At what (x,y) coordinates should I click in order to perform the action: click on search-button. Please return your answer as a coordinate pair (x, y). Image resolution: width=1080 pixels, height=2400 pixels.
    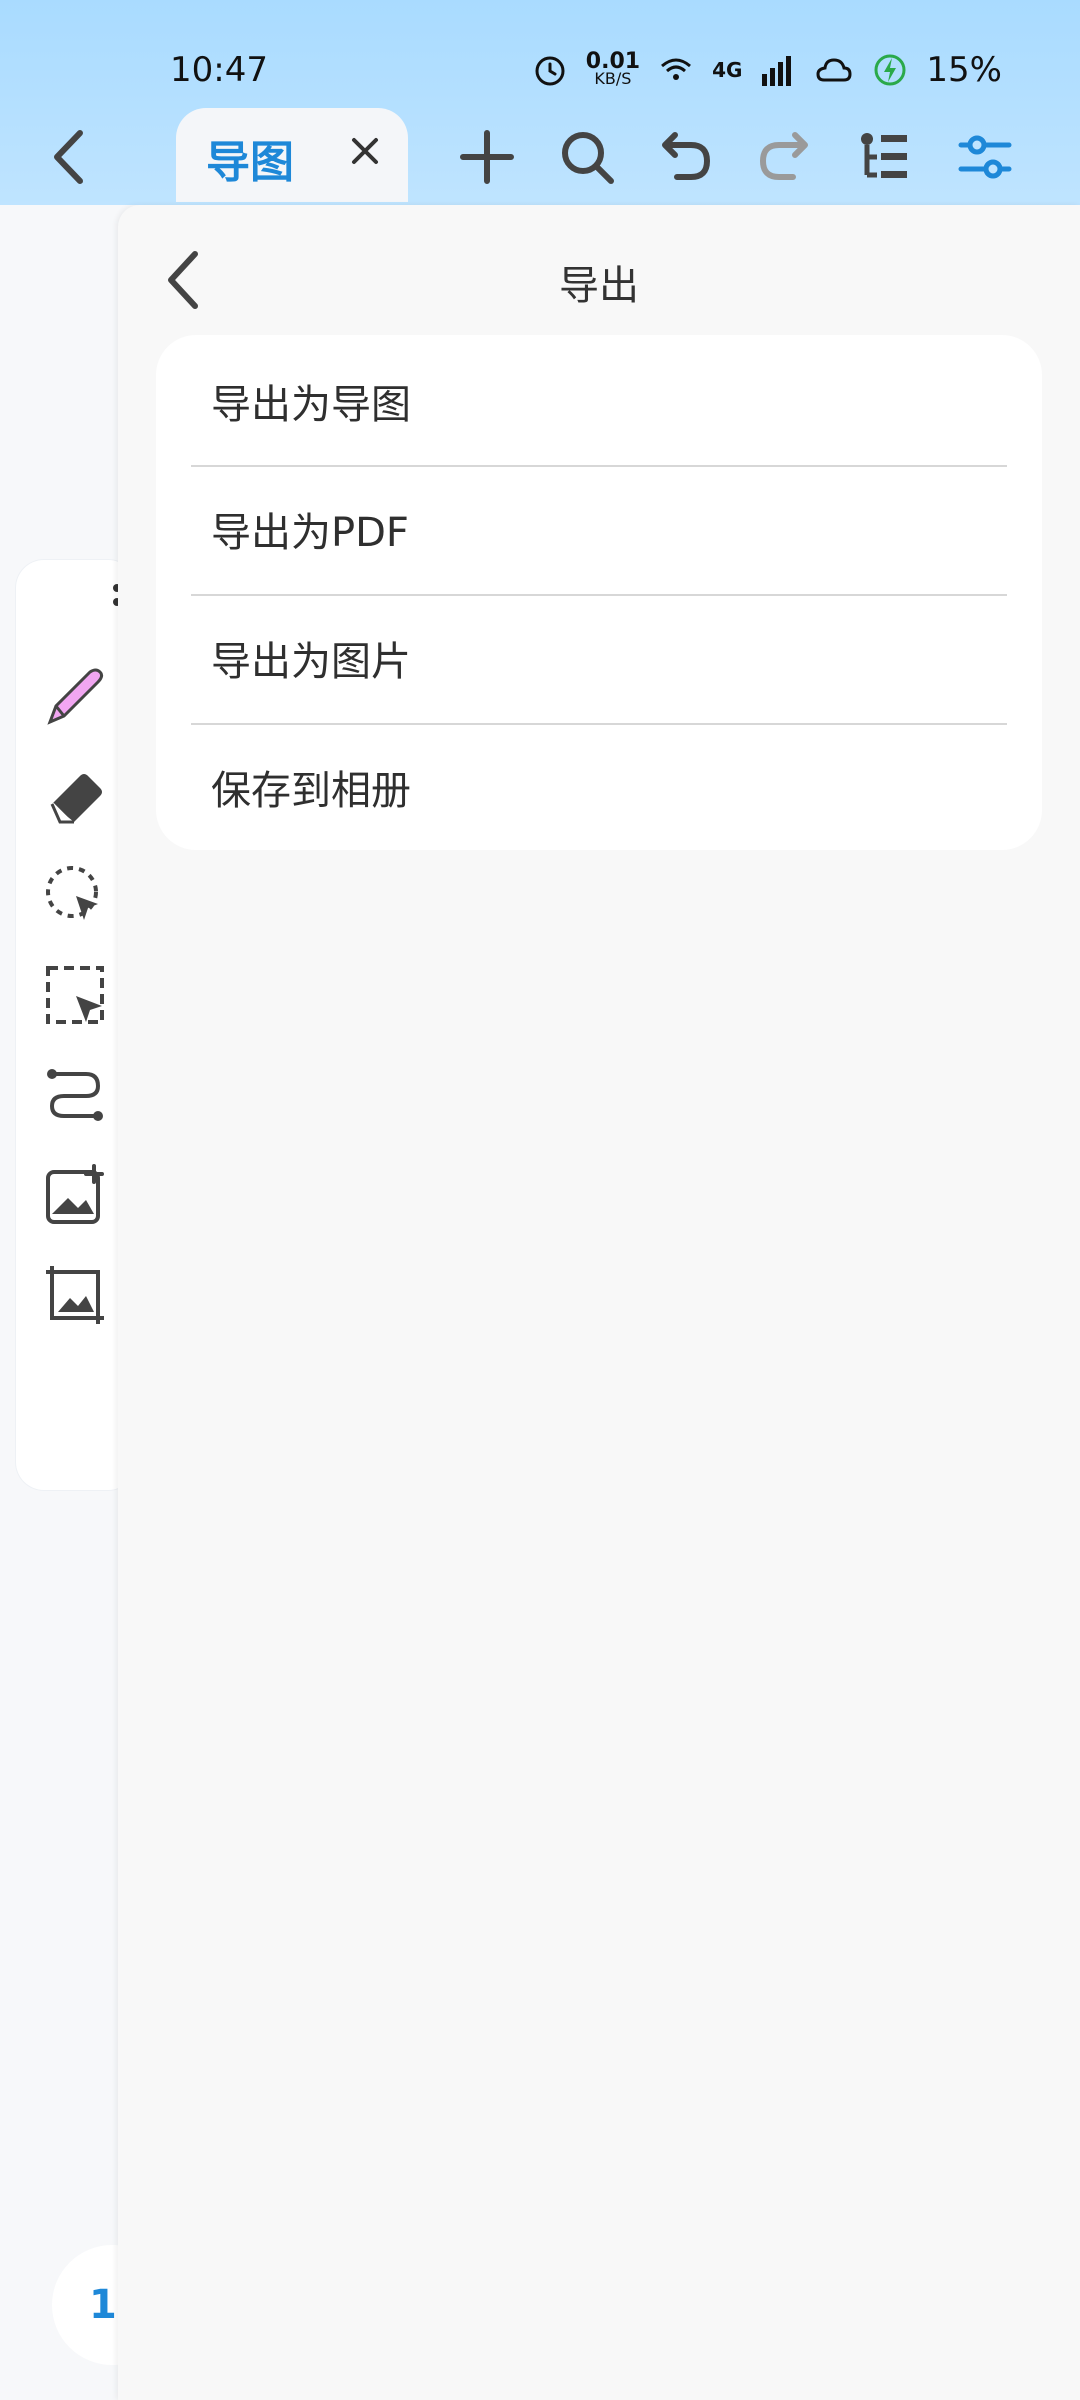
    Looking at the image, I should click on (587, 157).